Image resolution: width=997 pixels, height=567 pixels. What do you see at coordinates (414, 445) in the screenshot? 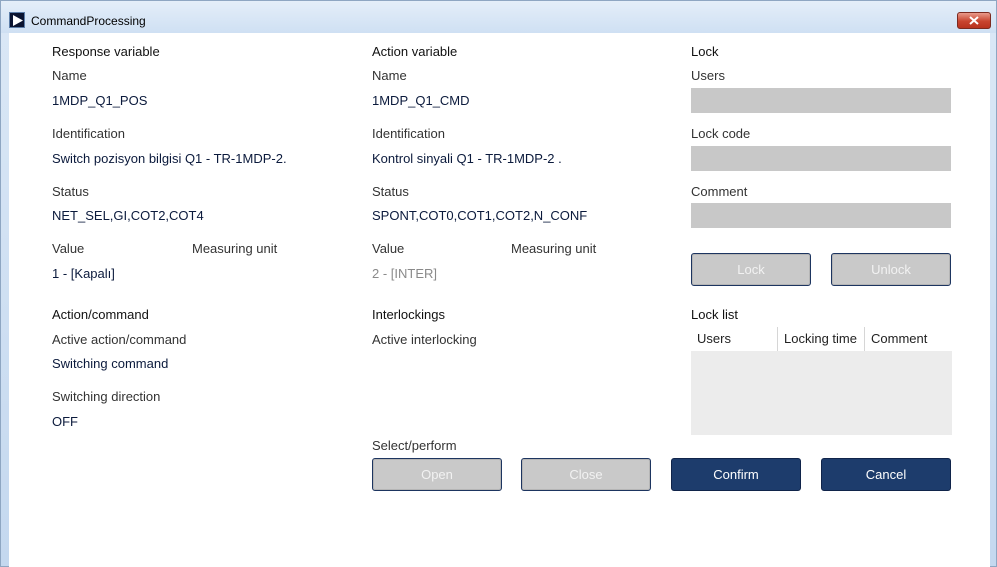
I see `select-perform-label: Select/perform` at bounding box center [414, 445].